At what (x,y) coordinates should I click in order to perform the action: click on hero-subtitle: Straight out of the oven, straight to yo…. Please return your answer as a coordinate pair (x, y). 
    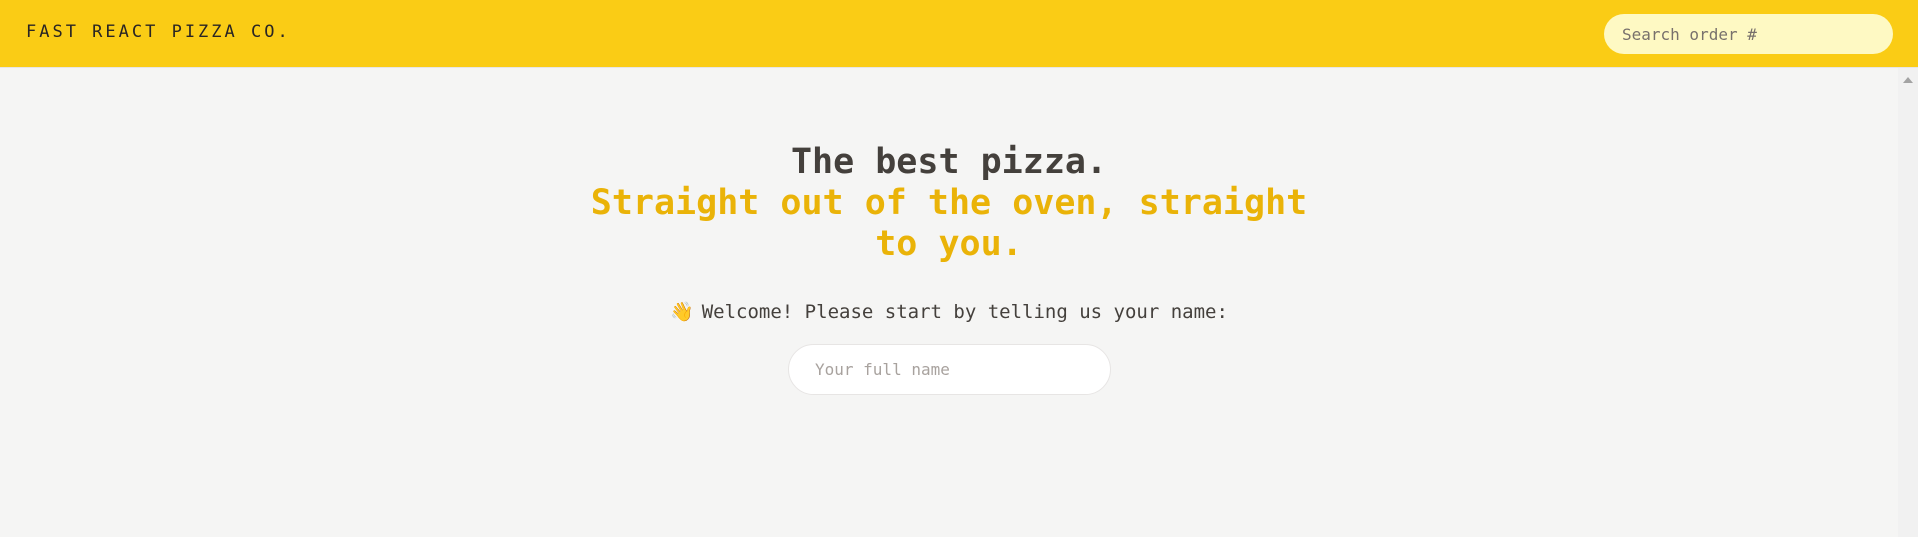
    Looking at the image, I should click on (949, 223).